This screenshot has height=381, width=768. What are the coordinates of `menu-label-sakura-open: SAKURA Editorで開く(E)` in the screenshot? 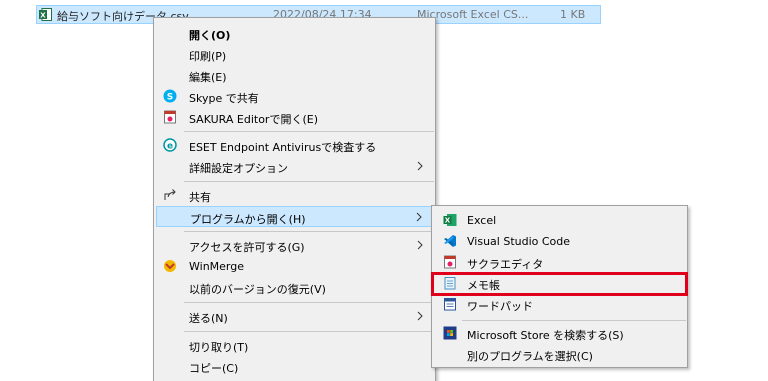 It's located at (253, 119).